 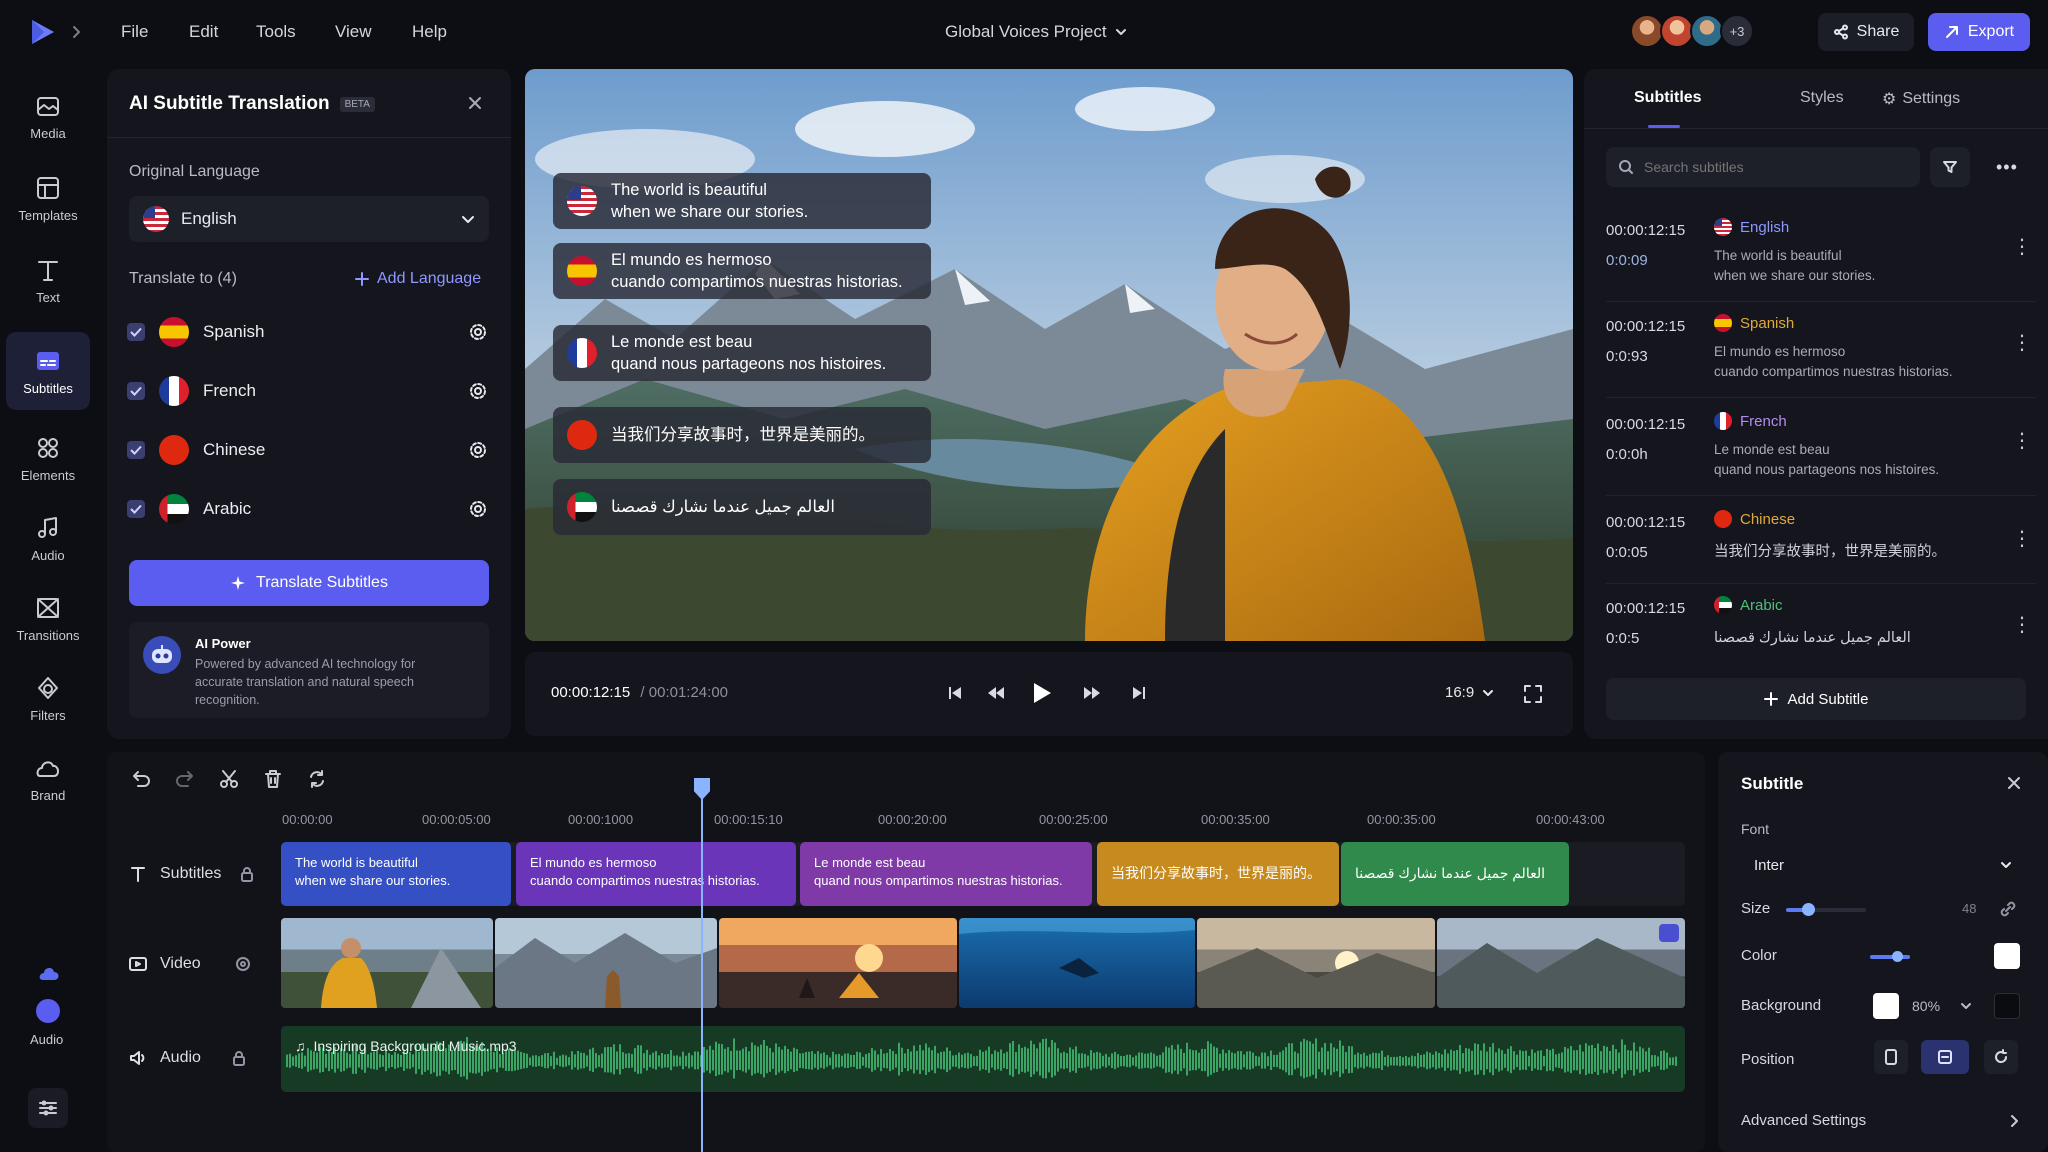 What do you see at coordinates (48, 778) in the screenshot?
I see `sidebar-item-brand: Brand` at bounding box center [48, 778].